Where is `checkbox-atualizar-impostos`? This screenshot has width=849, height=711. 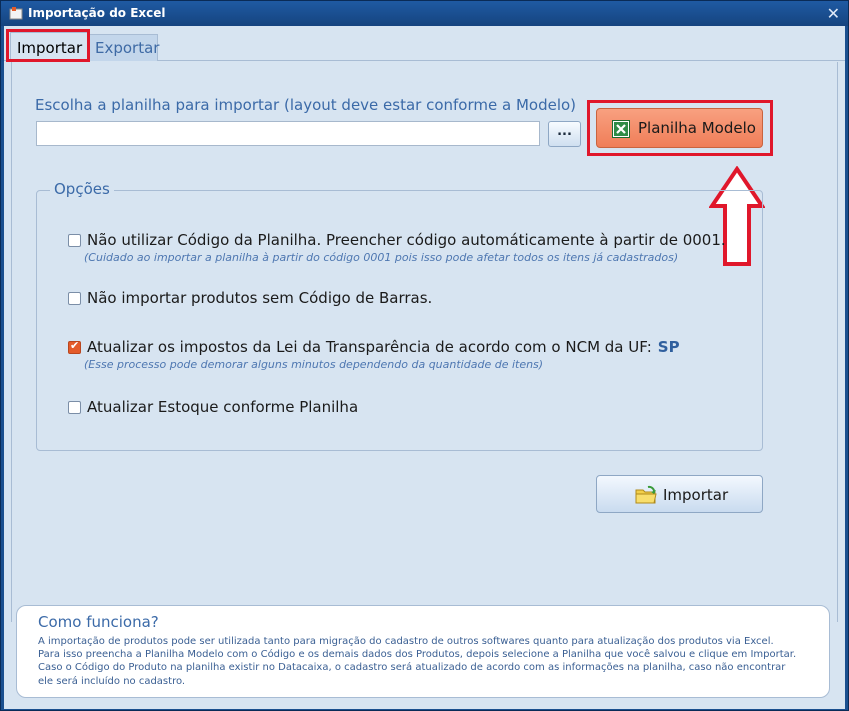 checkbox-atualizar-impostos is located at coordinates (74, 346).